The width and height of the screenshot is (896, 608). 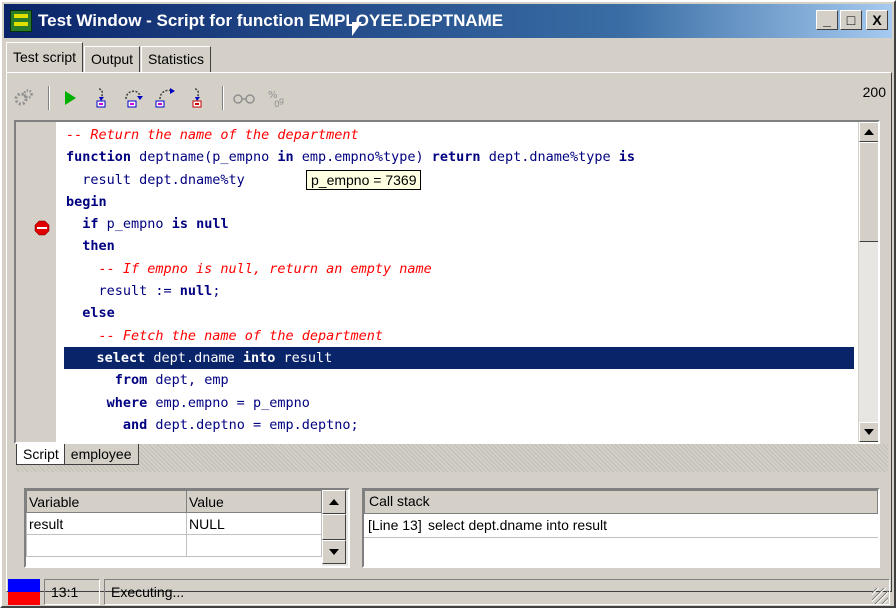 What do you see at coordinates (41, 454) in the screenshot?
I see `tab-script: Script` at bounding box center [41, 454].